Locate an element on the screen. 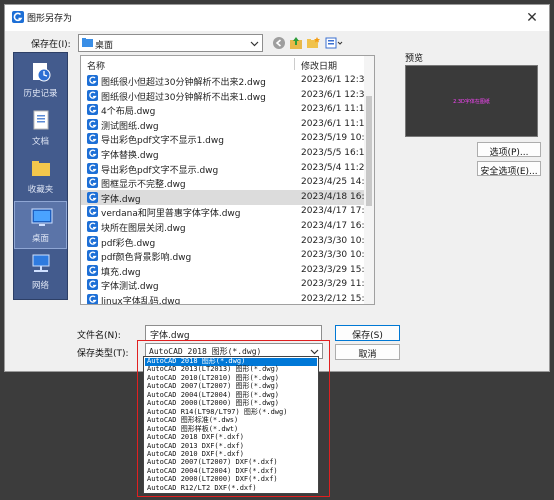 This screenshot has height=500, width=554. title-bar: 图形另存为 ✕ is located at coordinates (277, 18).